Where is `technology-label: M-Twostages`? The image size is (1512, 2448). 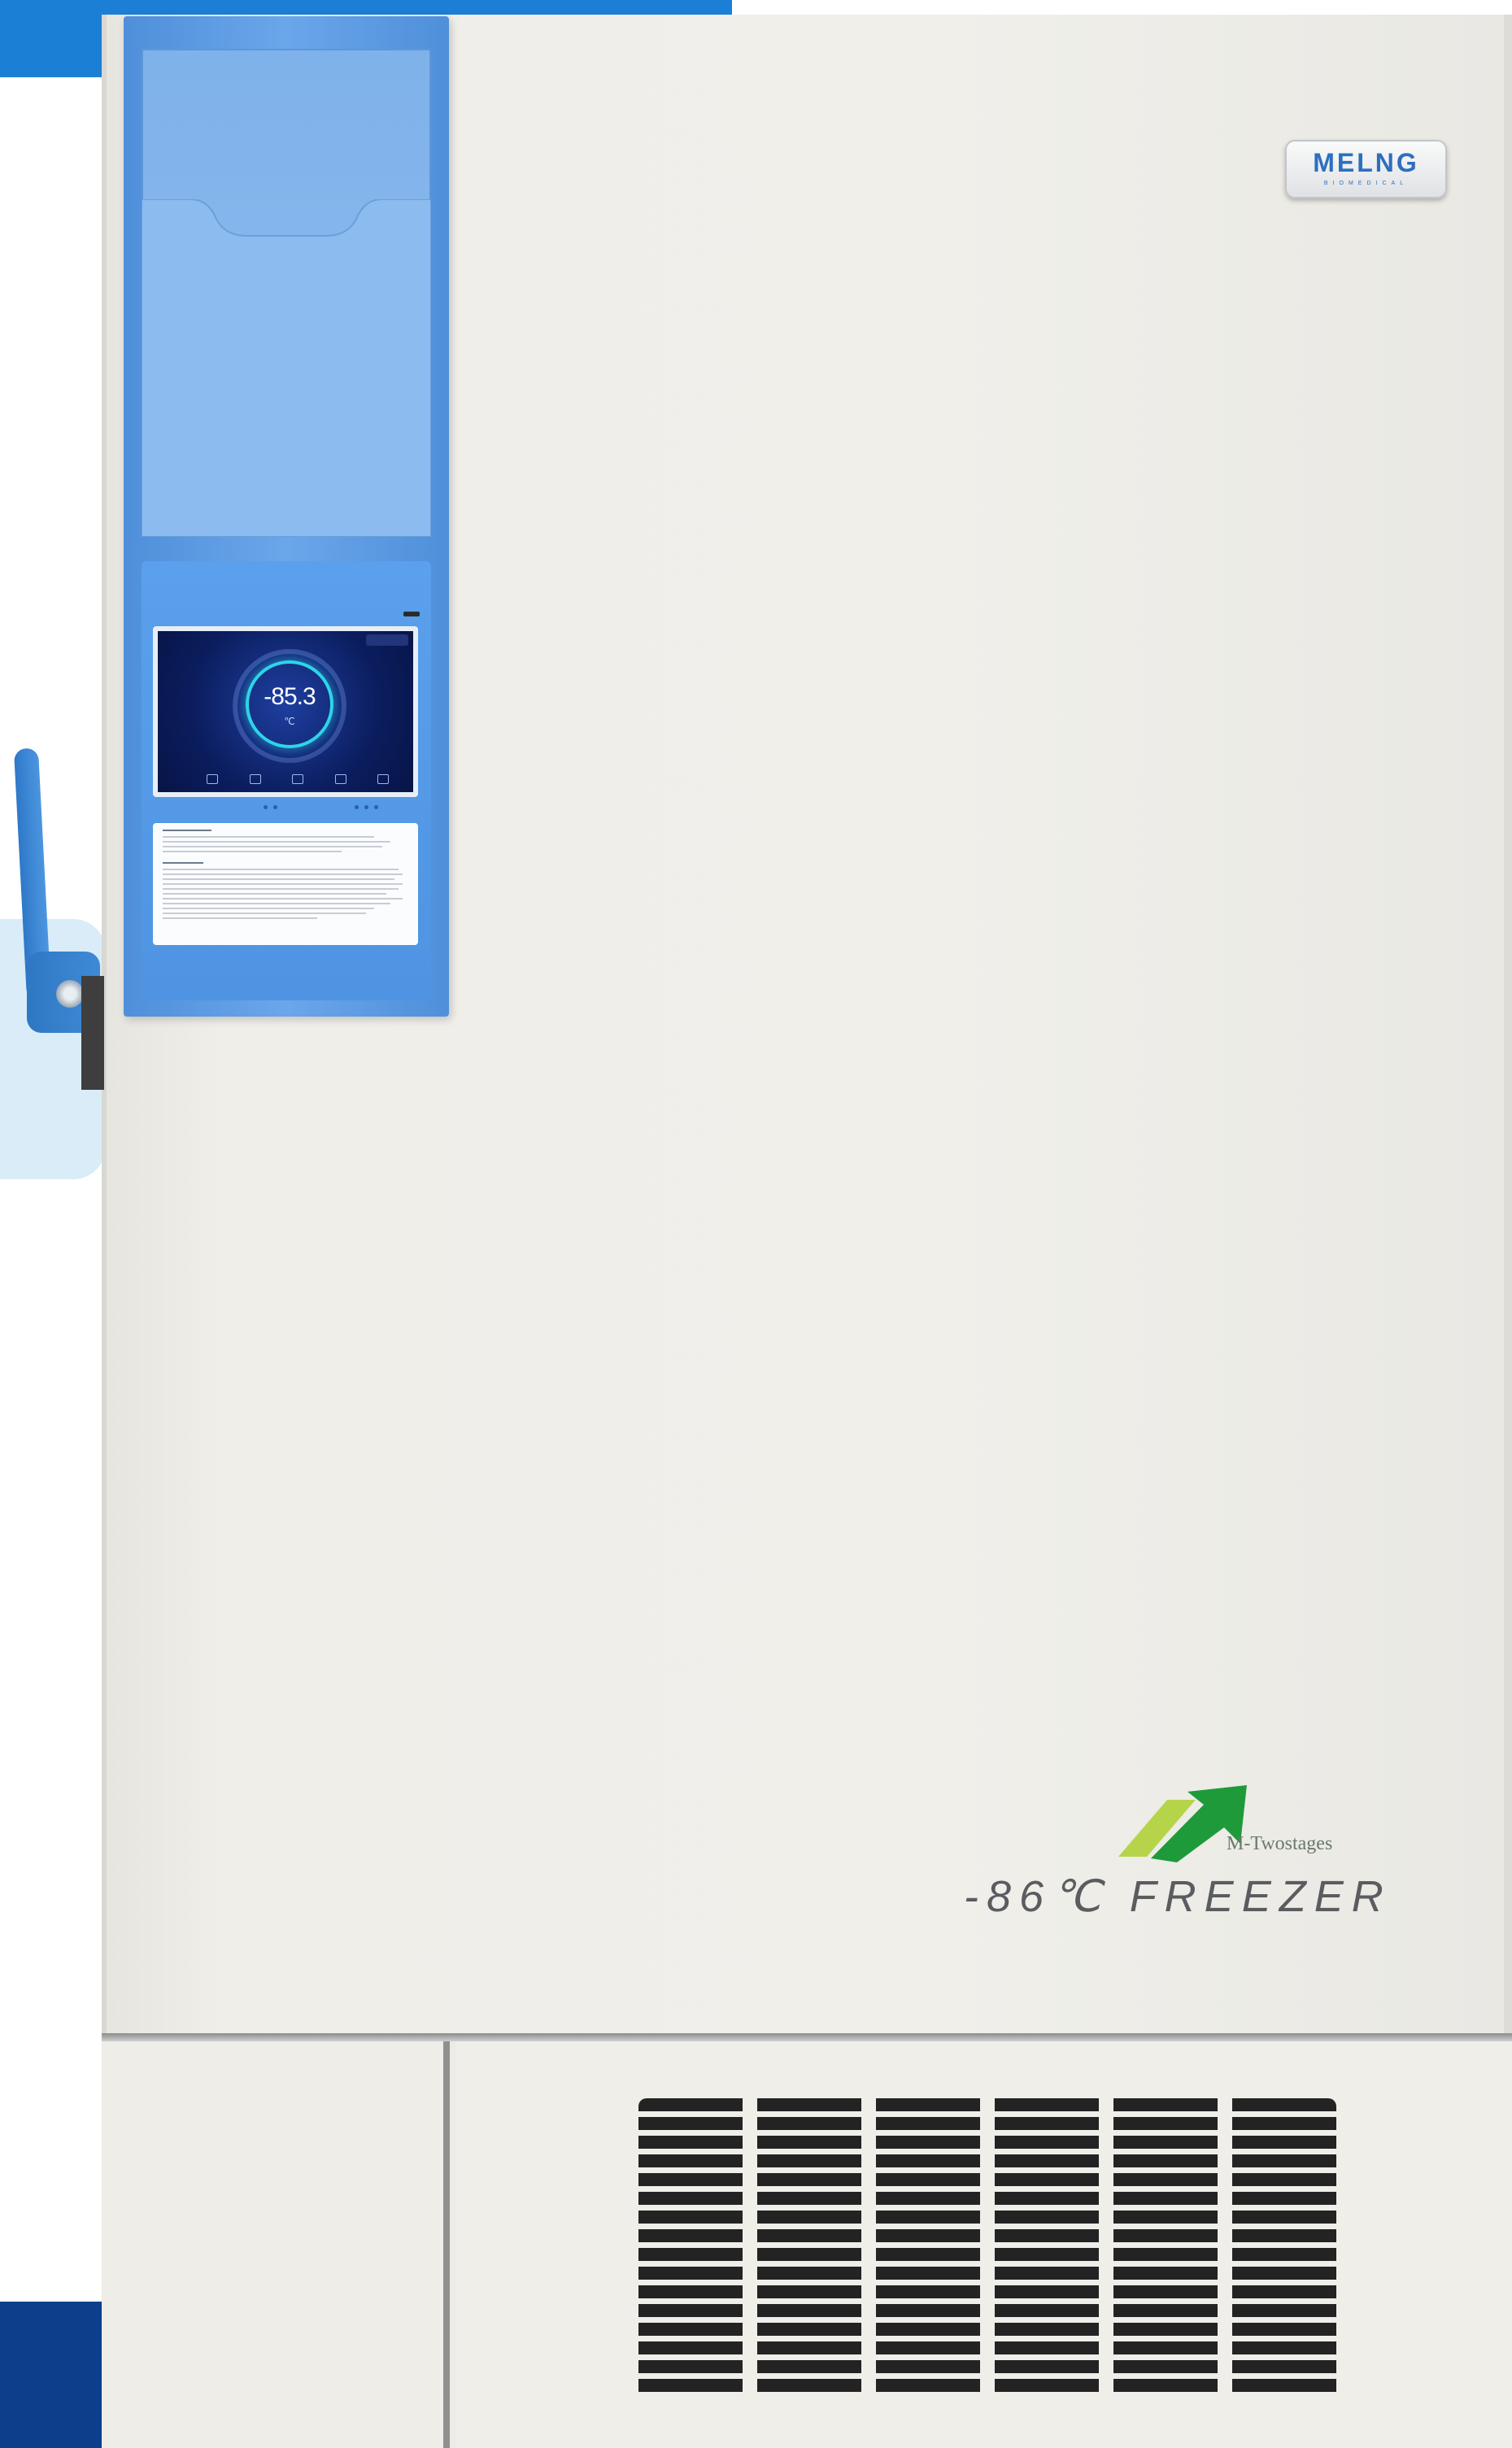
technology-label: M-Twostages is located at coordinates (1280, 1844).